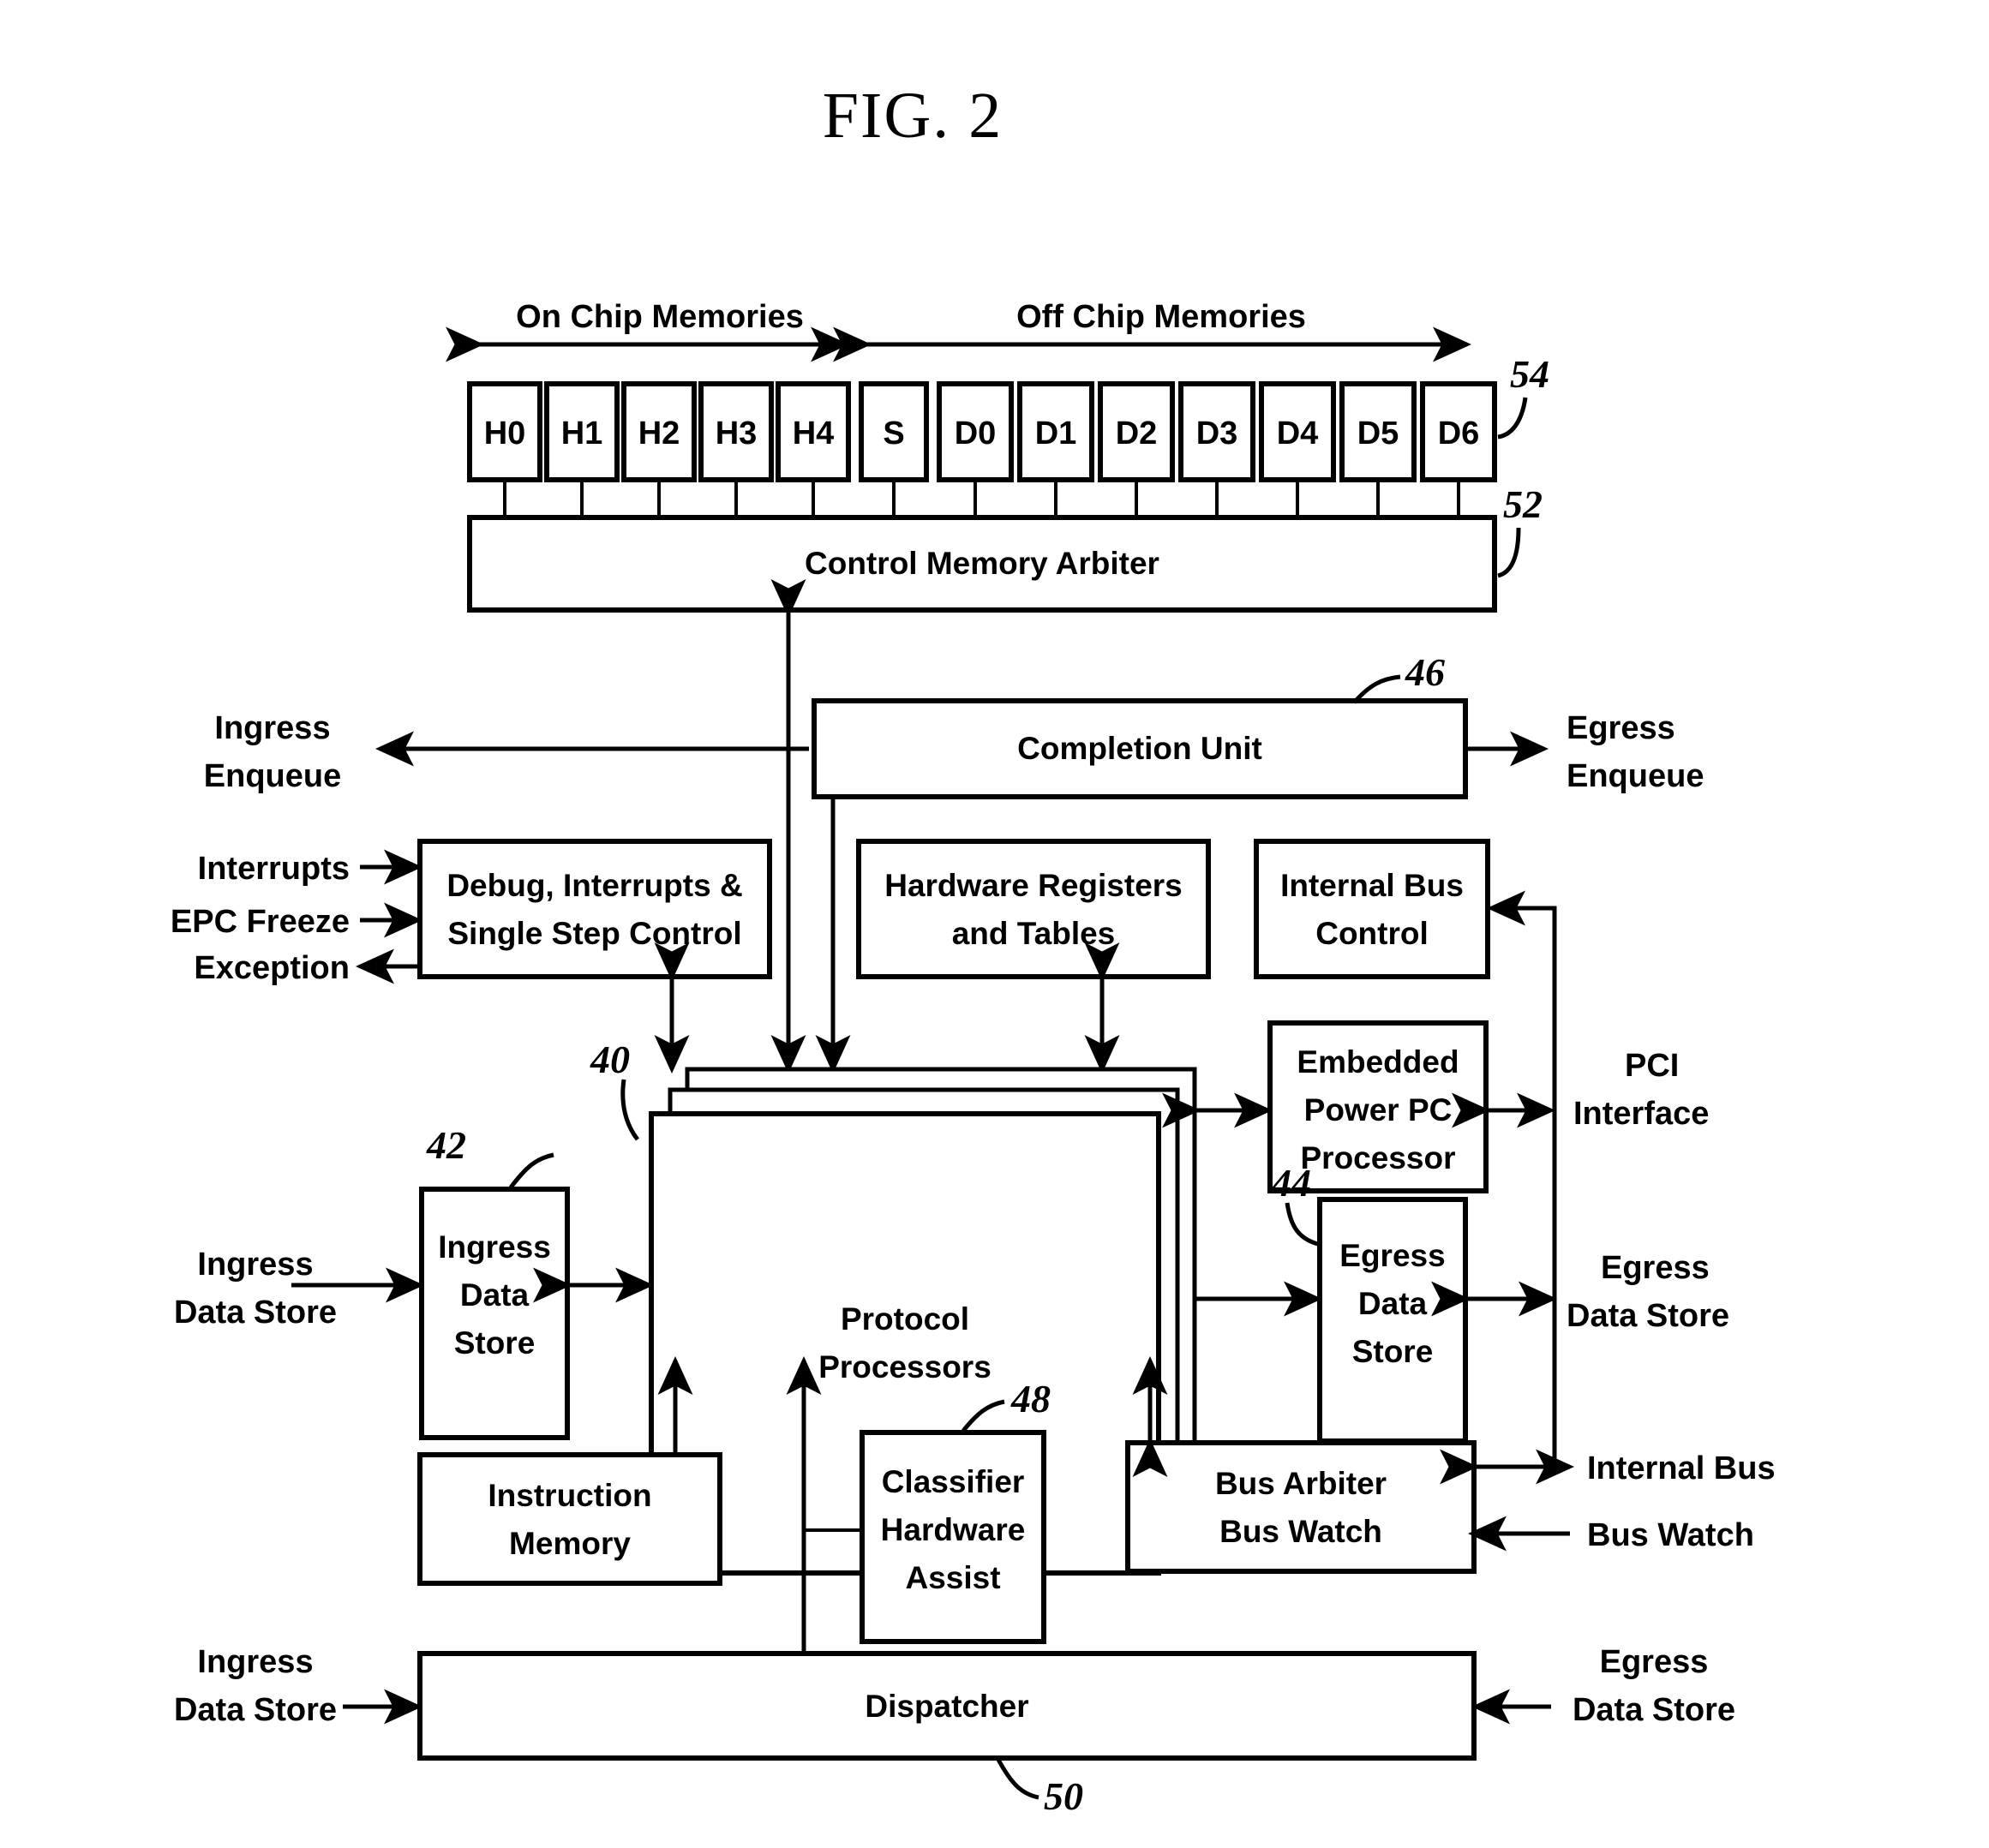 This screenshot has height=1848, width=1989. I want to click on bus-arbiter-box, so click(1301, 1507).